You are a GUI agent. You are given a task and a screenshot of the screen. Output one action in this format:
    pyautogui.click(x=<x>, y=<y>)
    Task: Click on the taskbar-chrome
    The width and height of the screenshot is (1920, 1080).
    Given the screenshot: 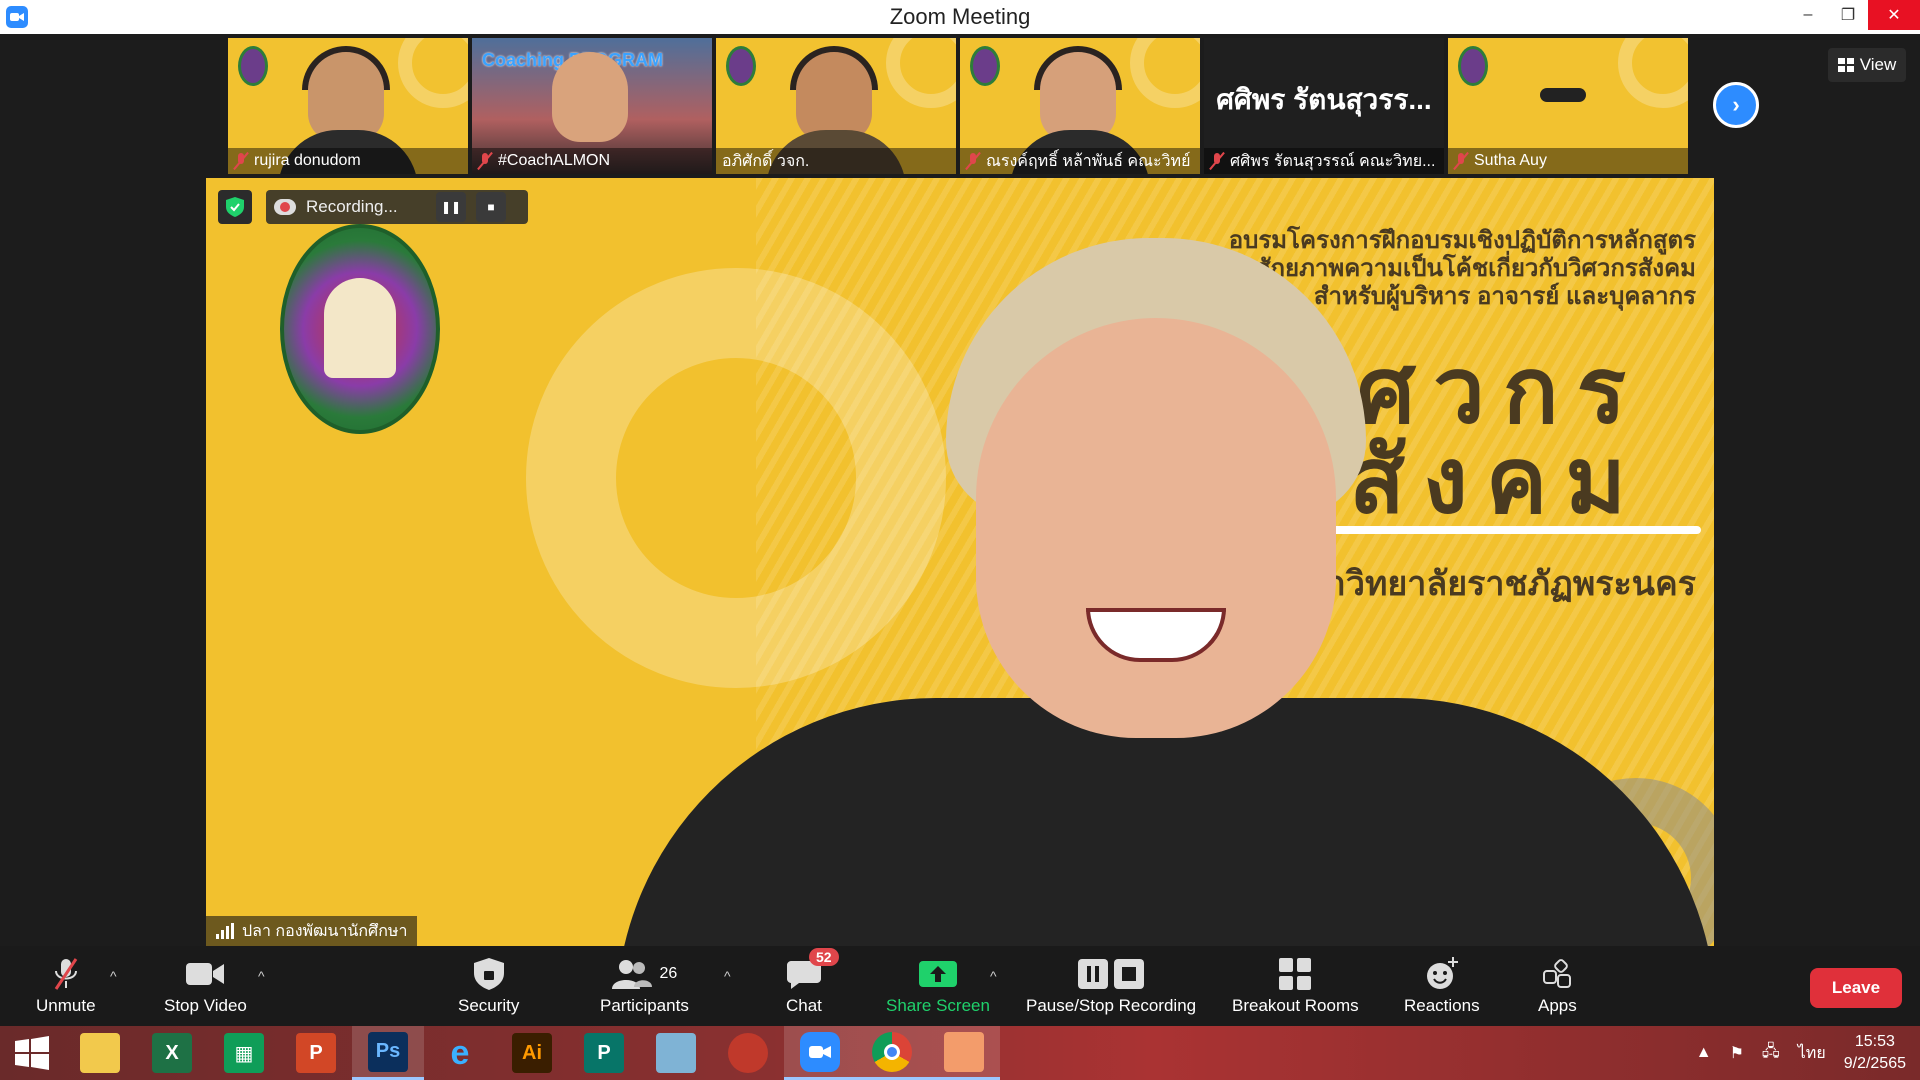 What is the action you would take?
    pyautogui.click(x=892, y=1053)
    